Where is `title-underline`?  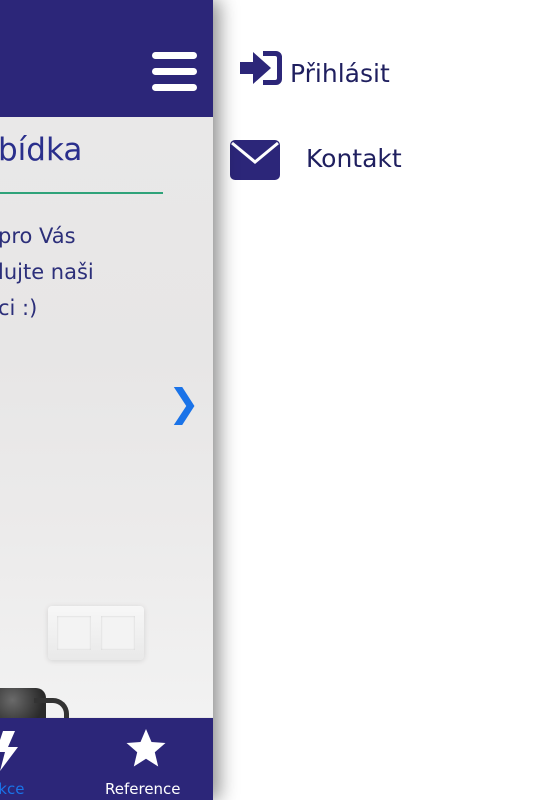
title-underline is located at coordinates (81, 193).